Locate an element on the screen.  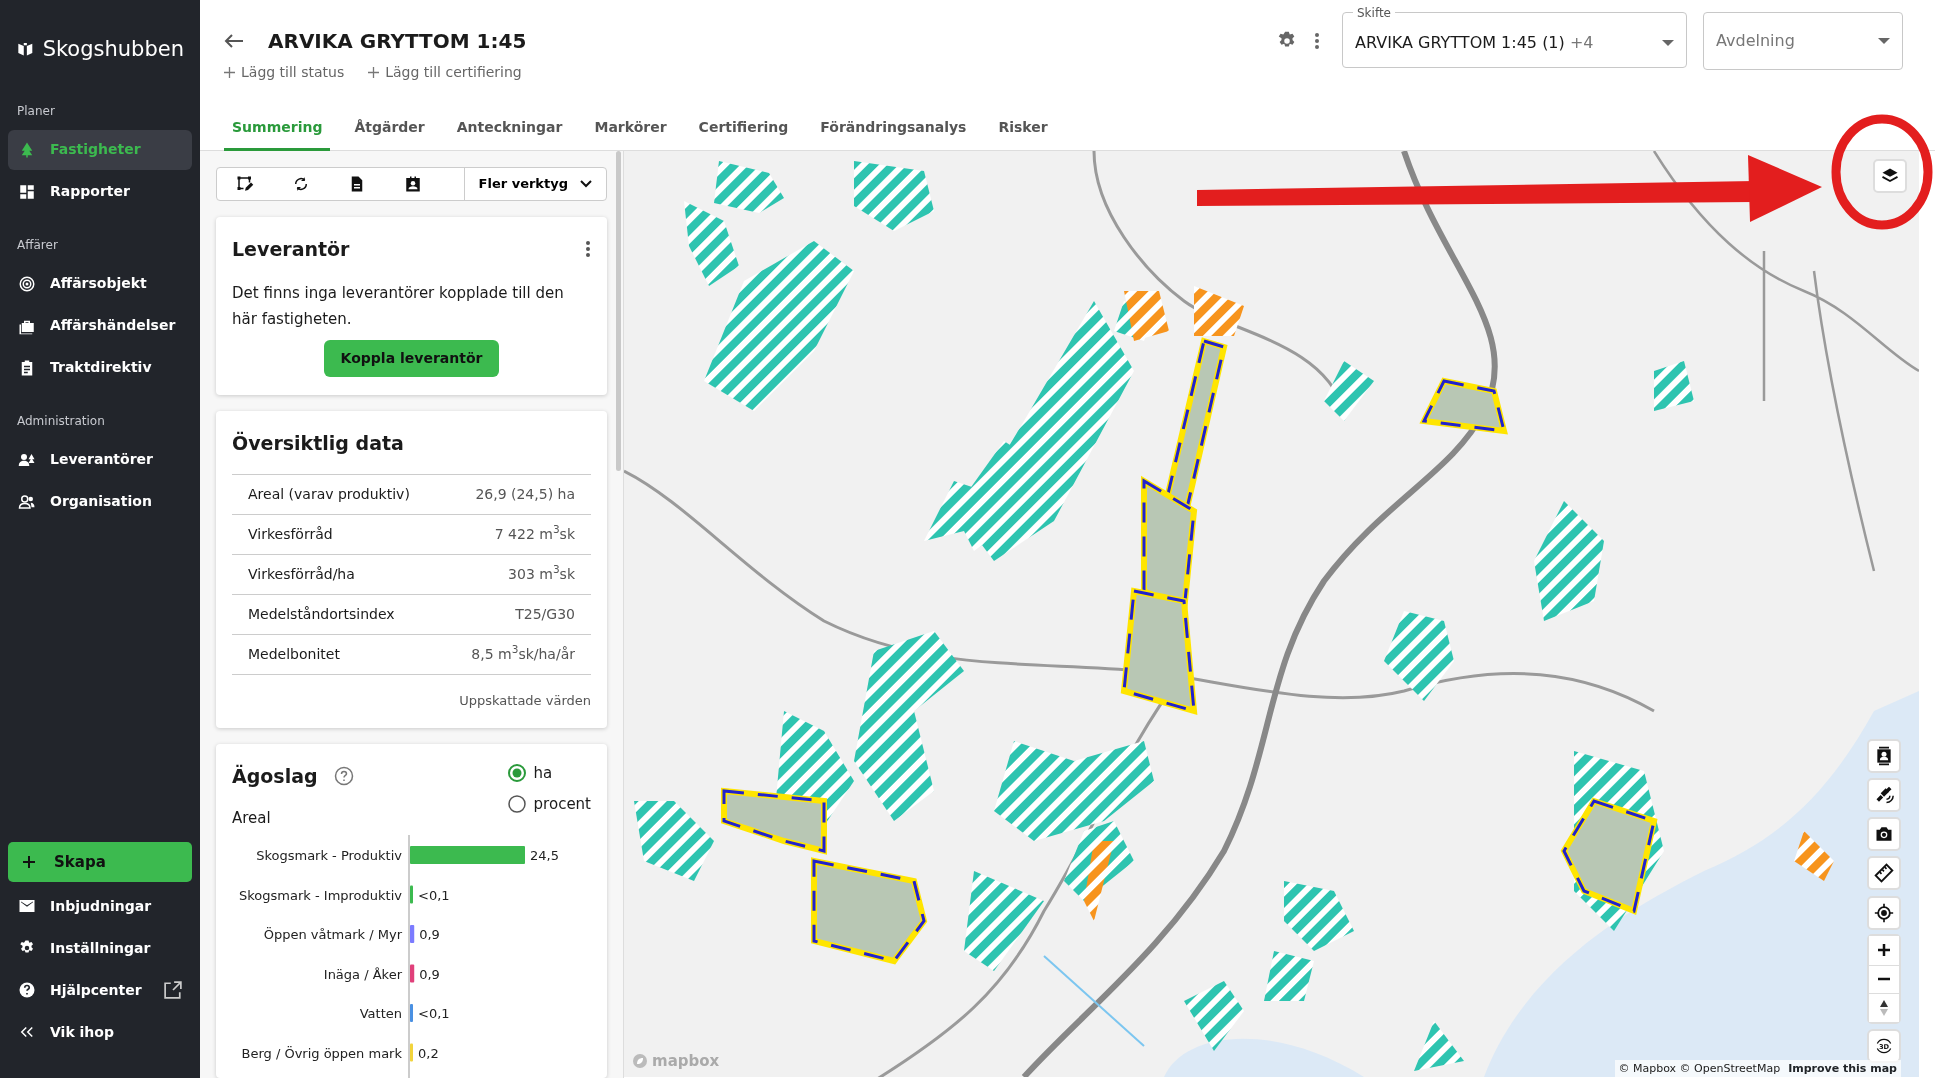
back-arrow-icon is located at coordinates (234, 41).